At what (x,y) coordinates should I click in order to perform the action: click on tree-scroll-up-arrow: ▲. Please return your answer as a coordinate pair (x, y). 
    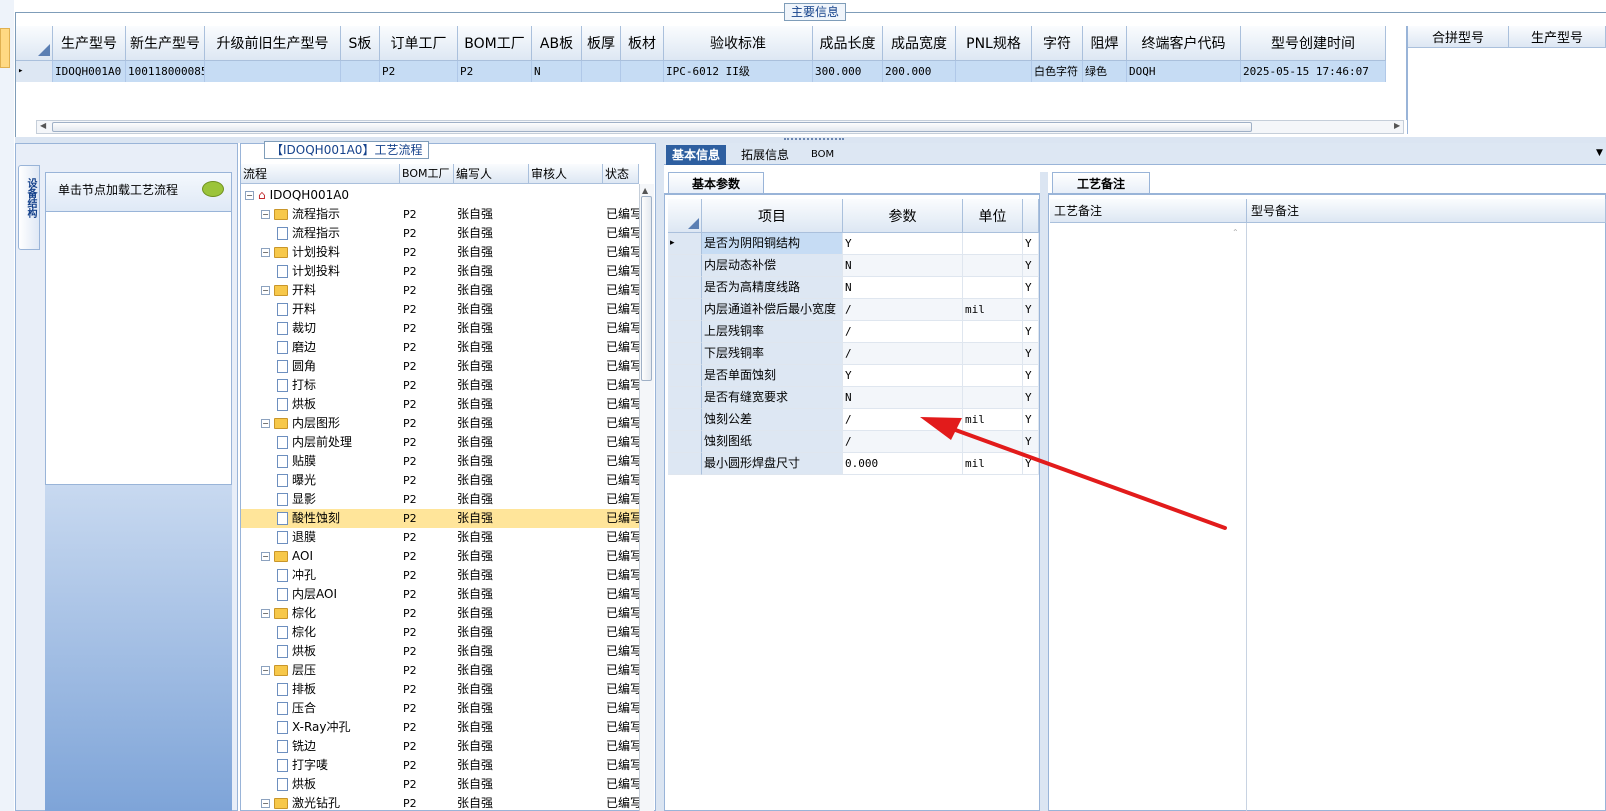
    Looking at the image, I should click on (645, 190).